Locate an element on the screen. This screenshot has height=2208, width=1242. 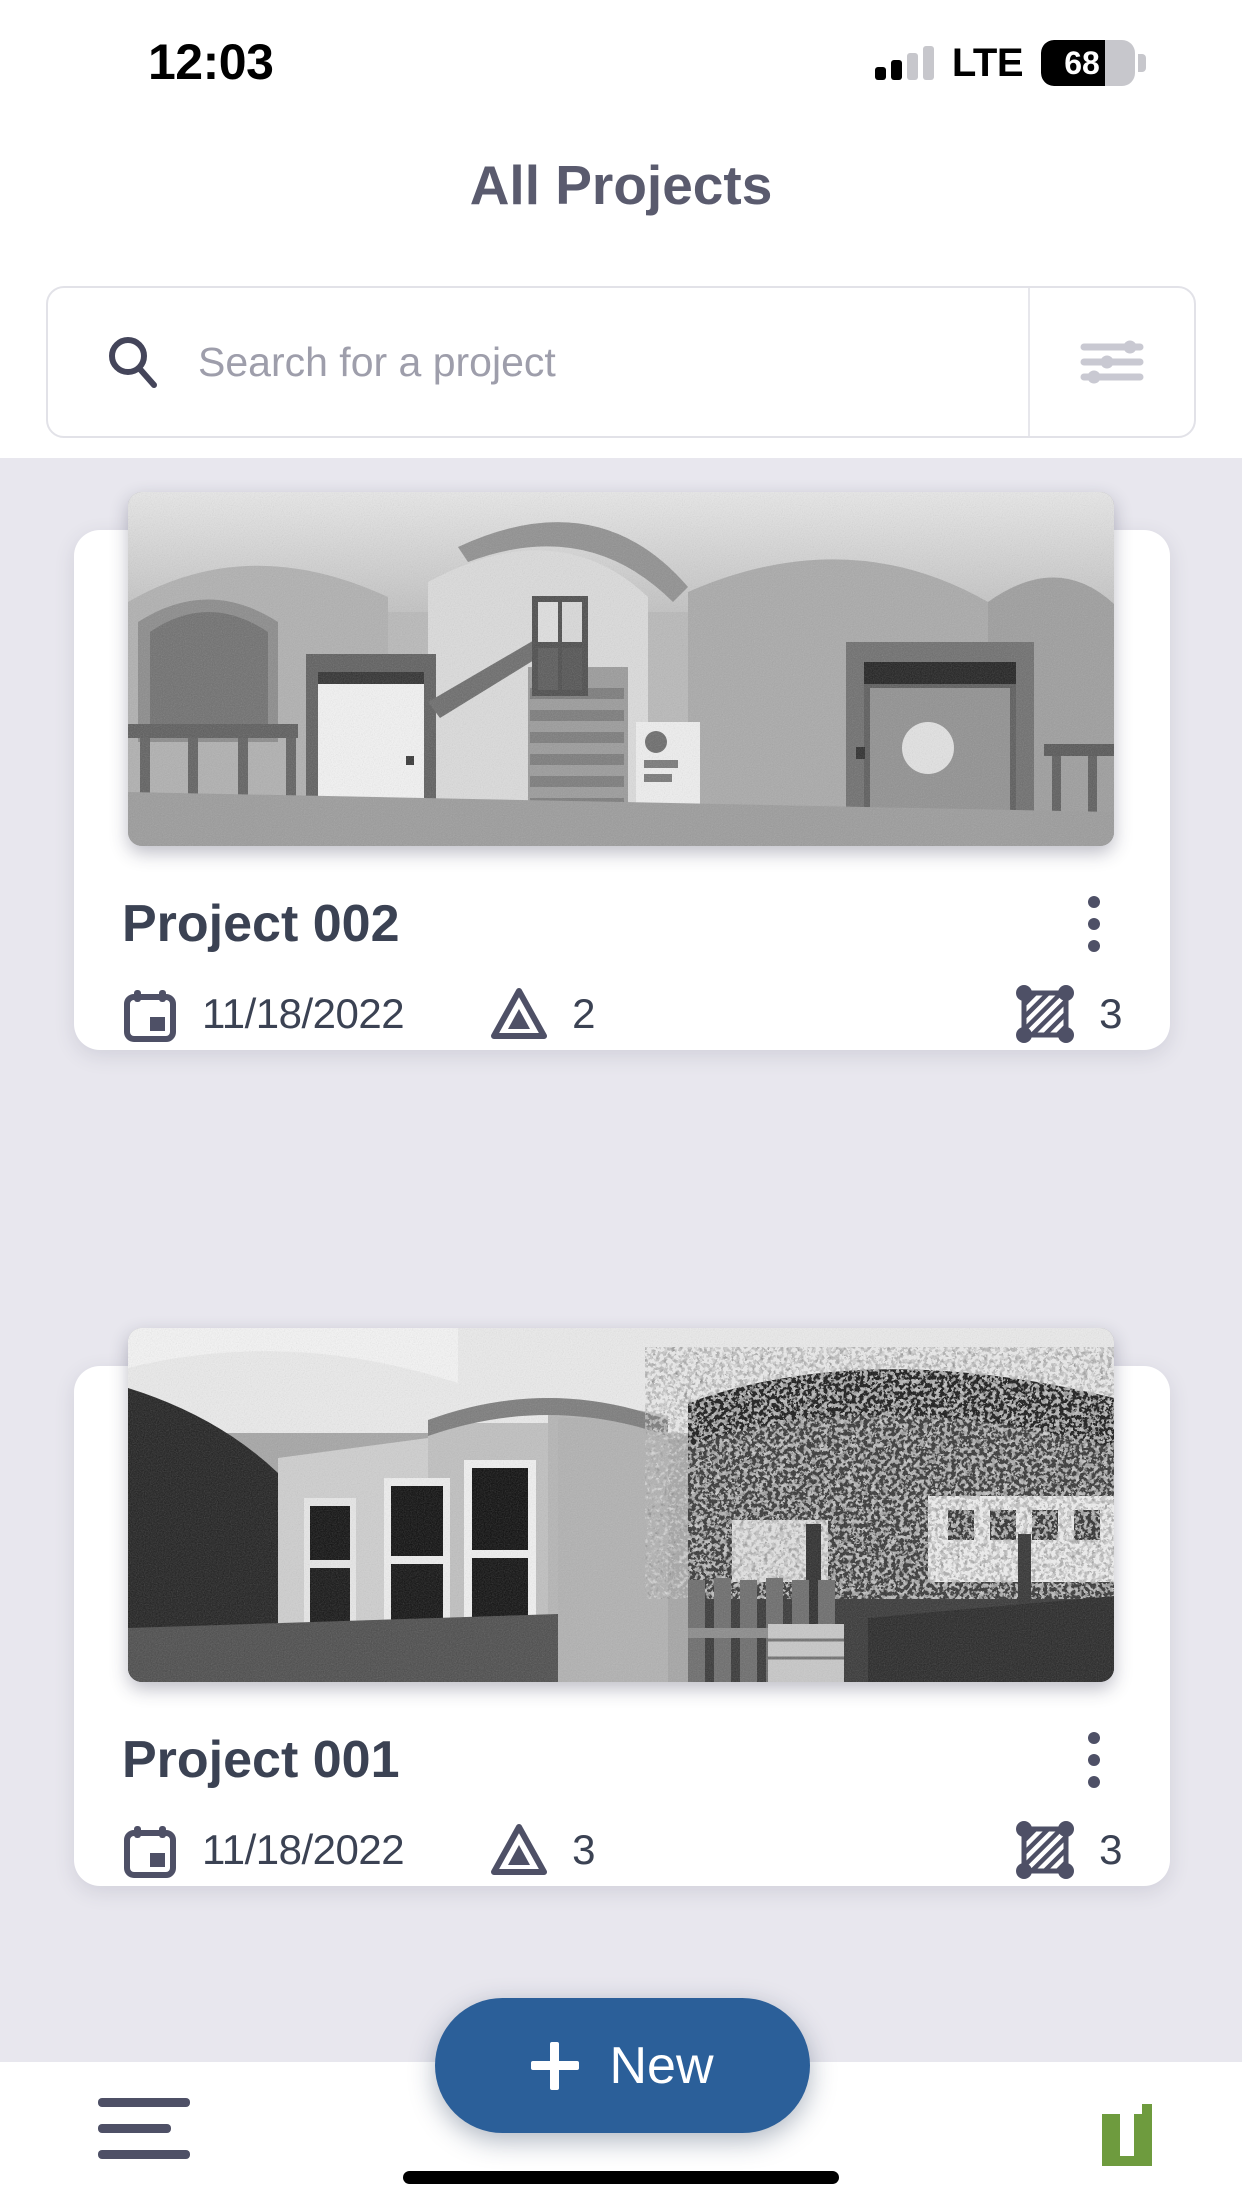
status-bar-time: 12:03 is located at coordinates (211, 62).